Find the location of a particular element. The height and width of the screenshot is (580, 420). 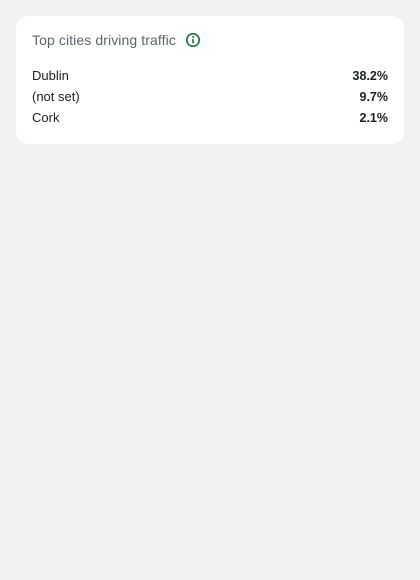

list-item: Dublin 38.2% is located at coordinates (210, 75).